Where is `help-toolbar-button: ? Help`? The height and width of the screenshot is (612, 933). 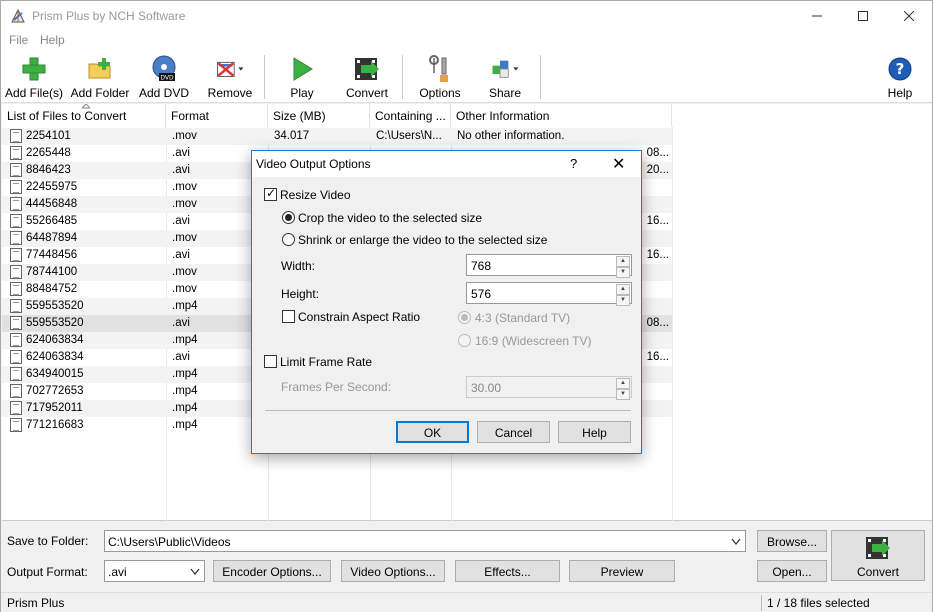
help-toolbar-button: ? Help is located at coordinates (900, 78).